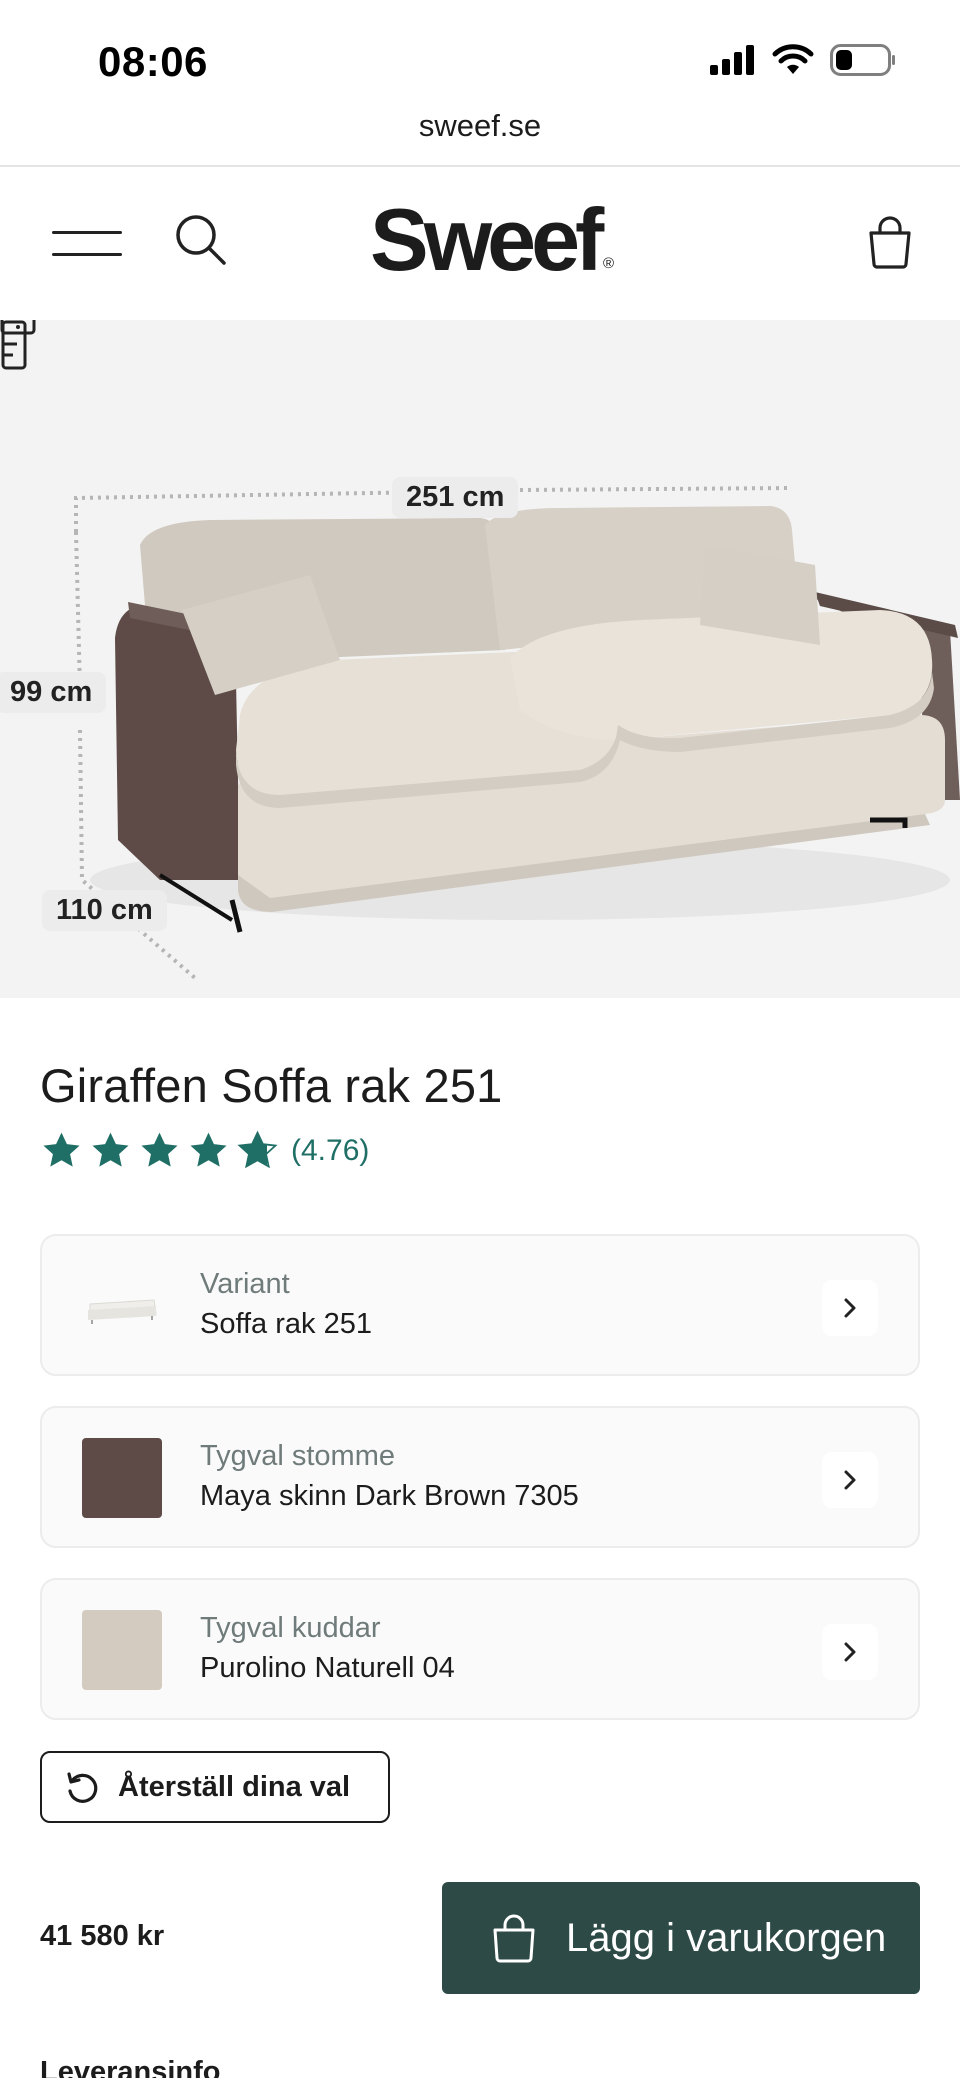 Image resolution: width=960 pixels, height=2078 pixels. I want to click on product-rating: (4.76), so click(204, 1151).